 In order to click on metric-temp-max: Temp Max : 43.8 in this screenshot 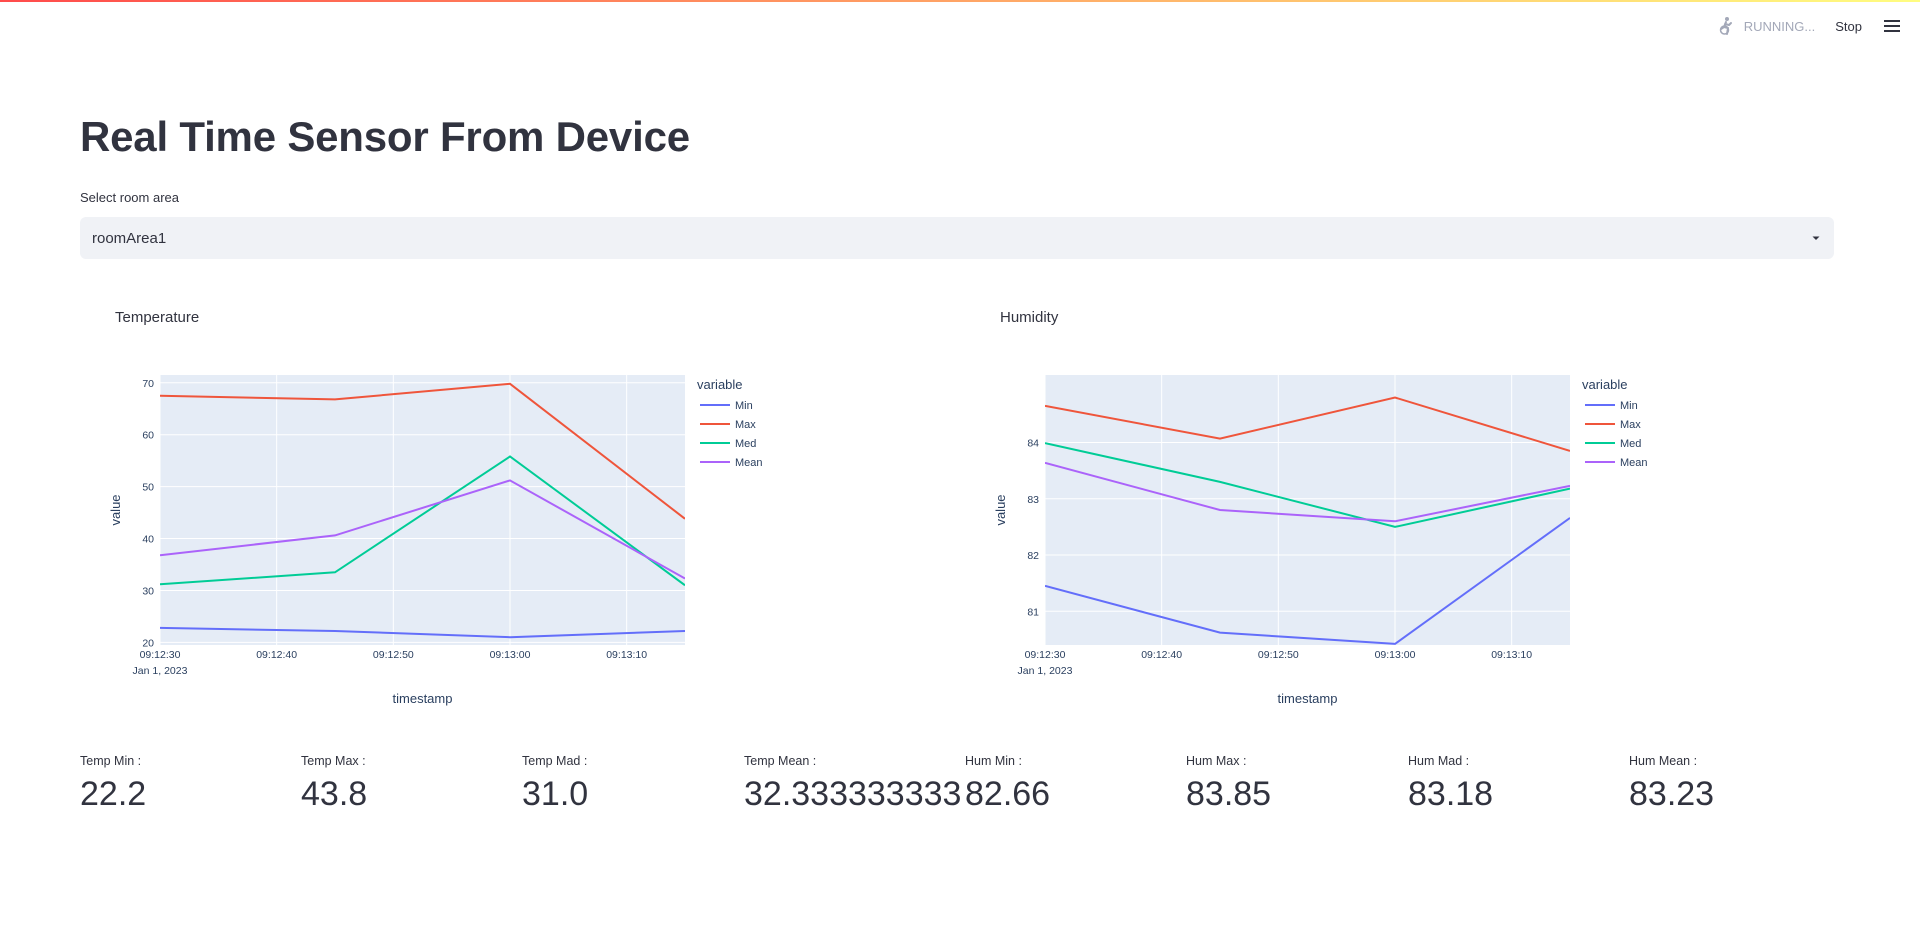, I will do `click(411, 784)`.